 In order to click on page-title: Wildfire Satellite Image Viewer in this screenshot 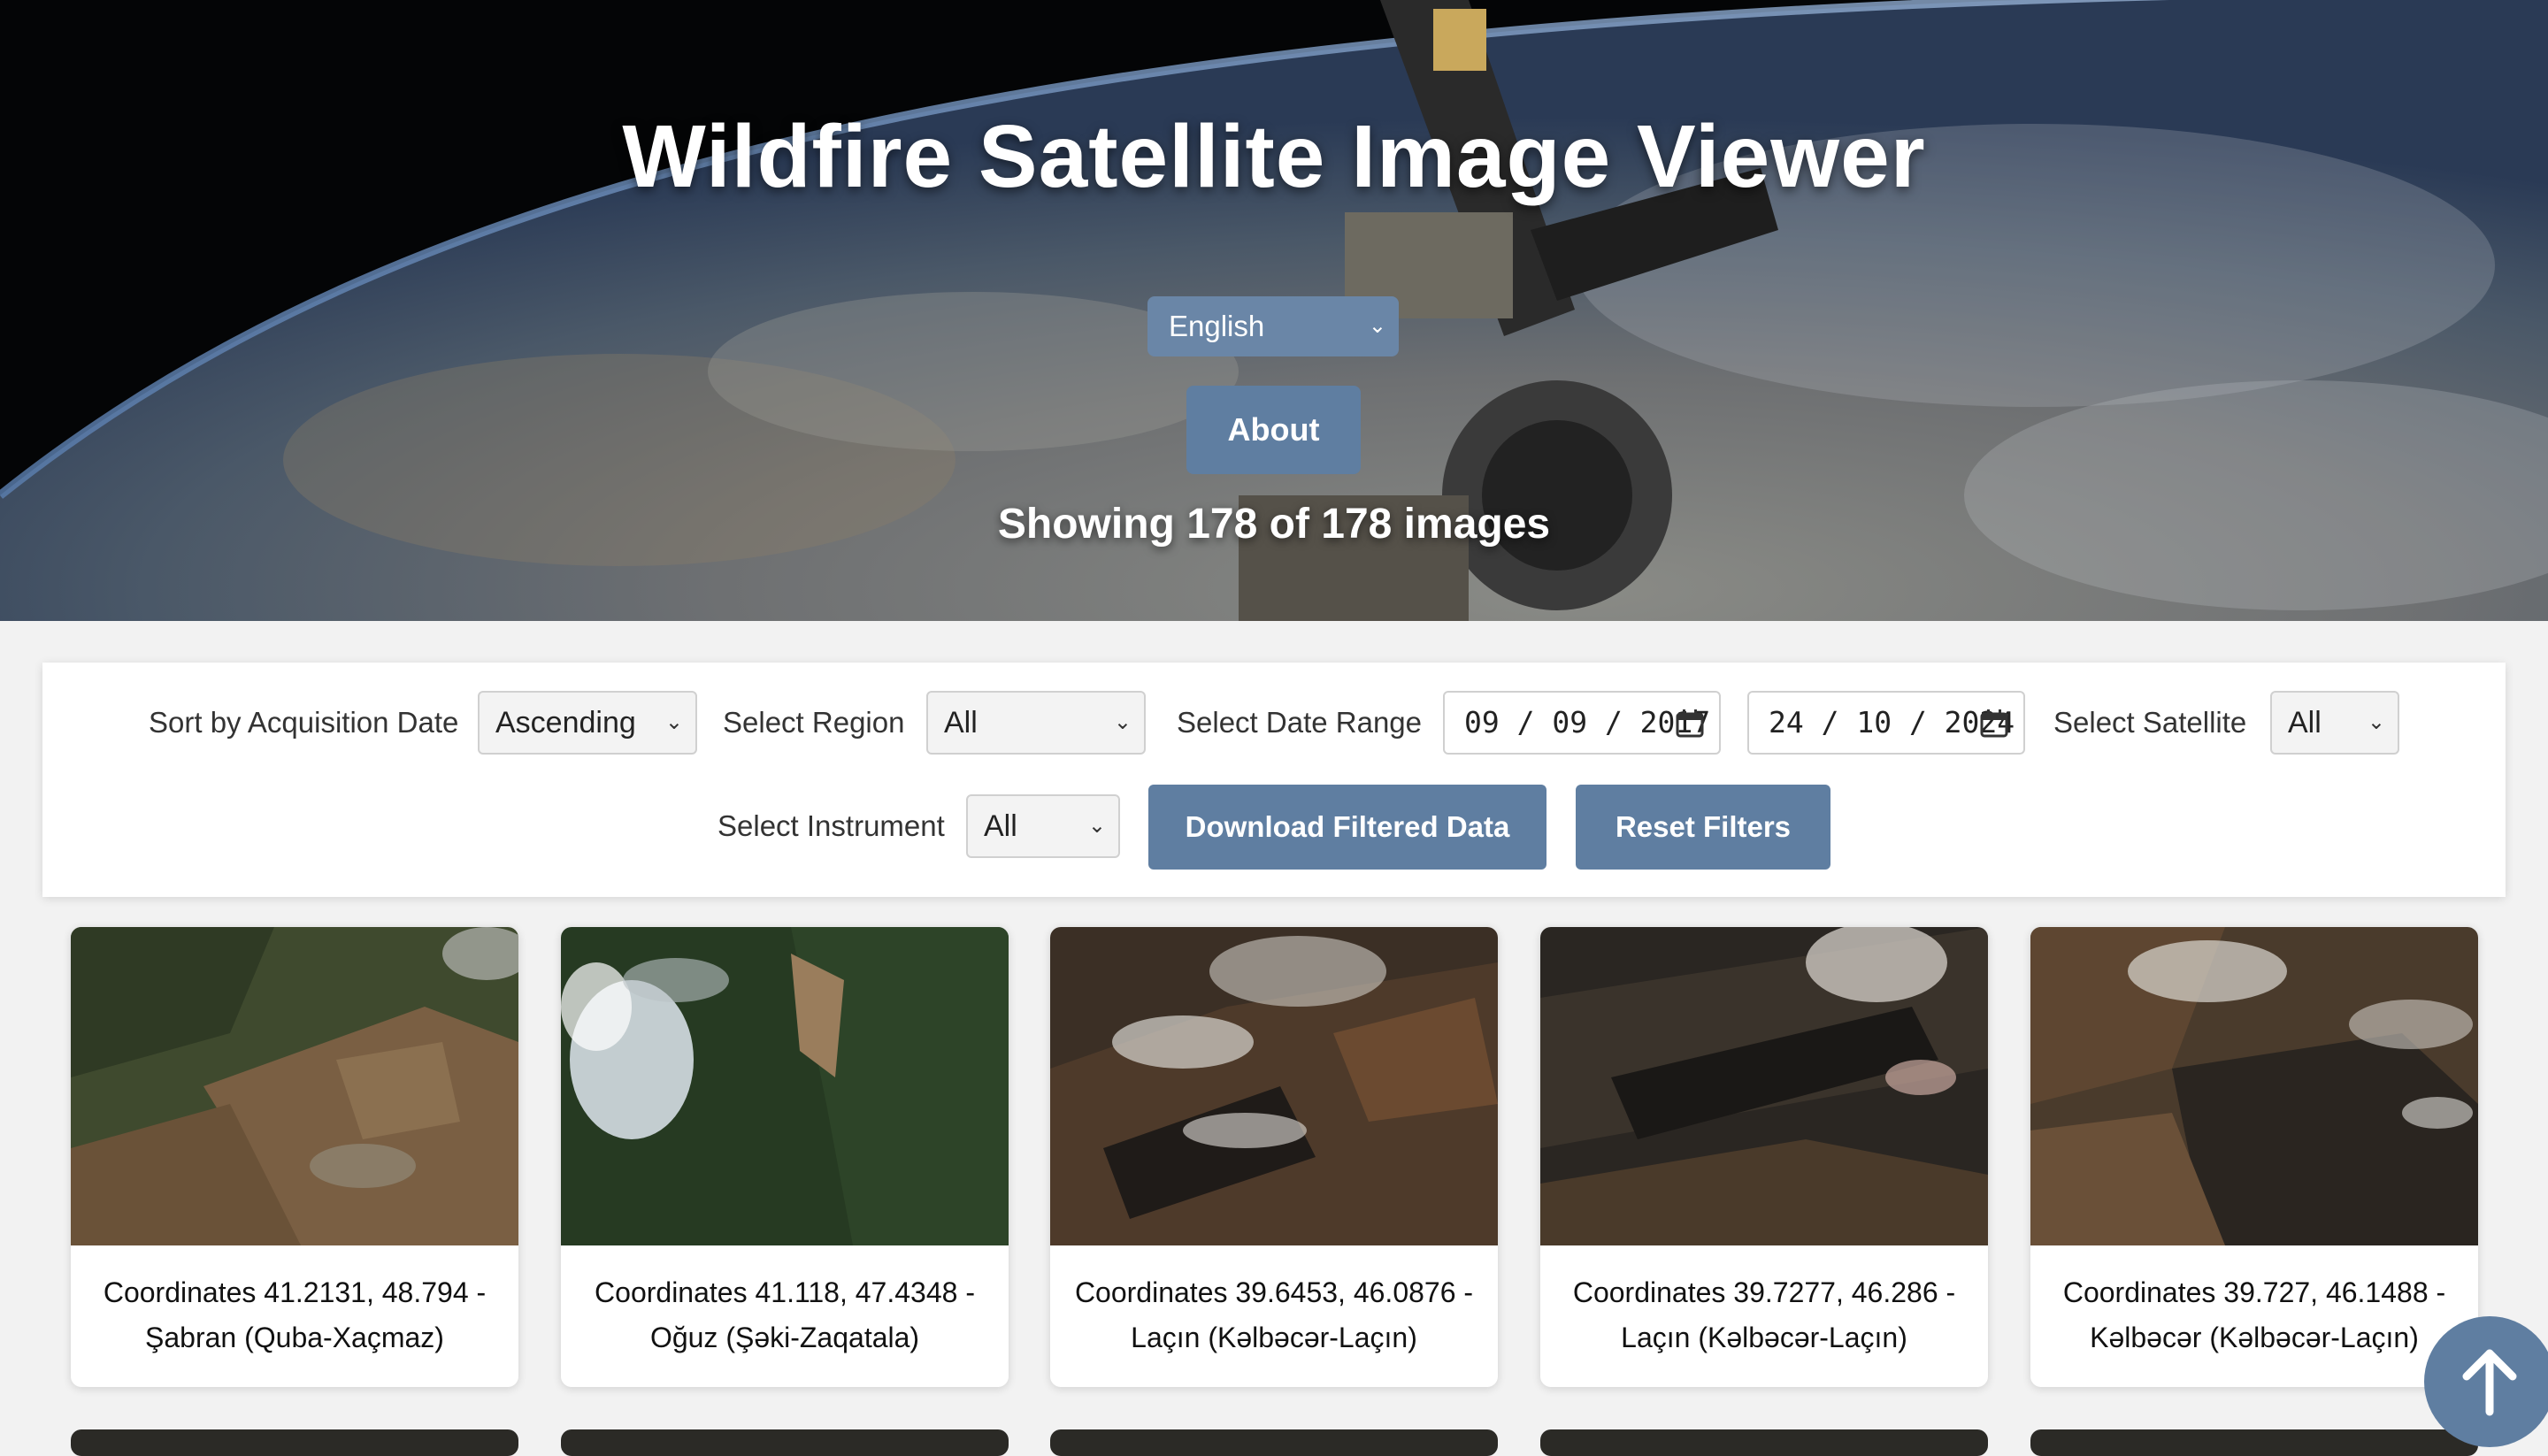, I will do `click(1274, 156)`.